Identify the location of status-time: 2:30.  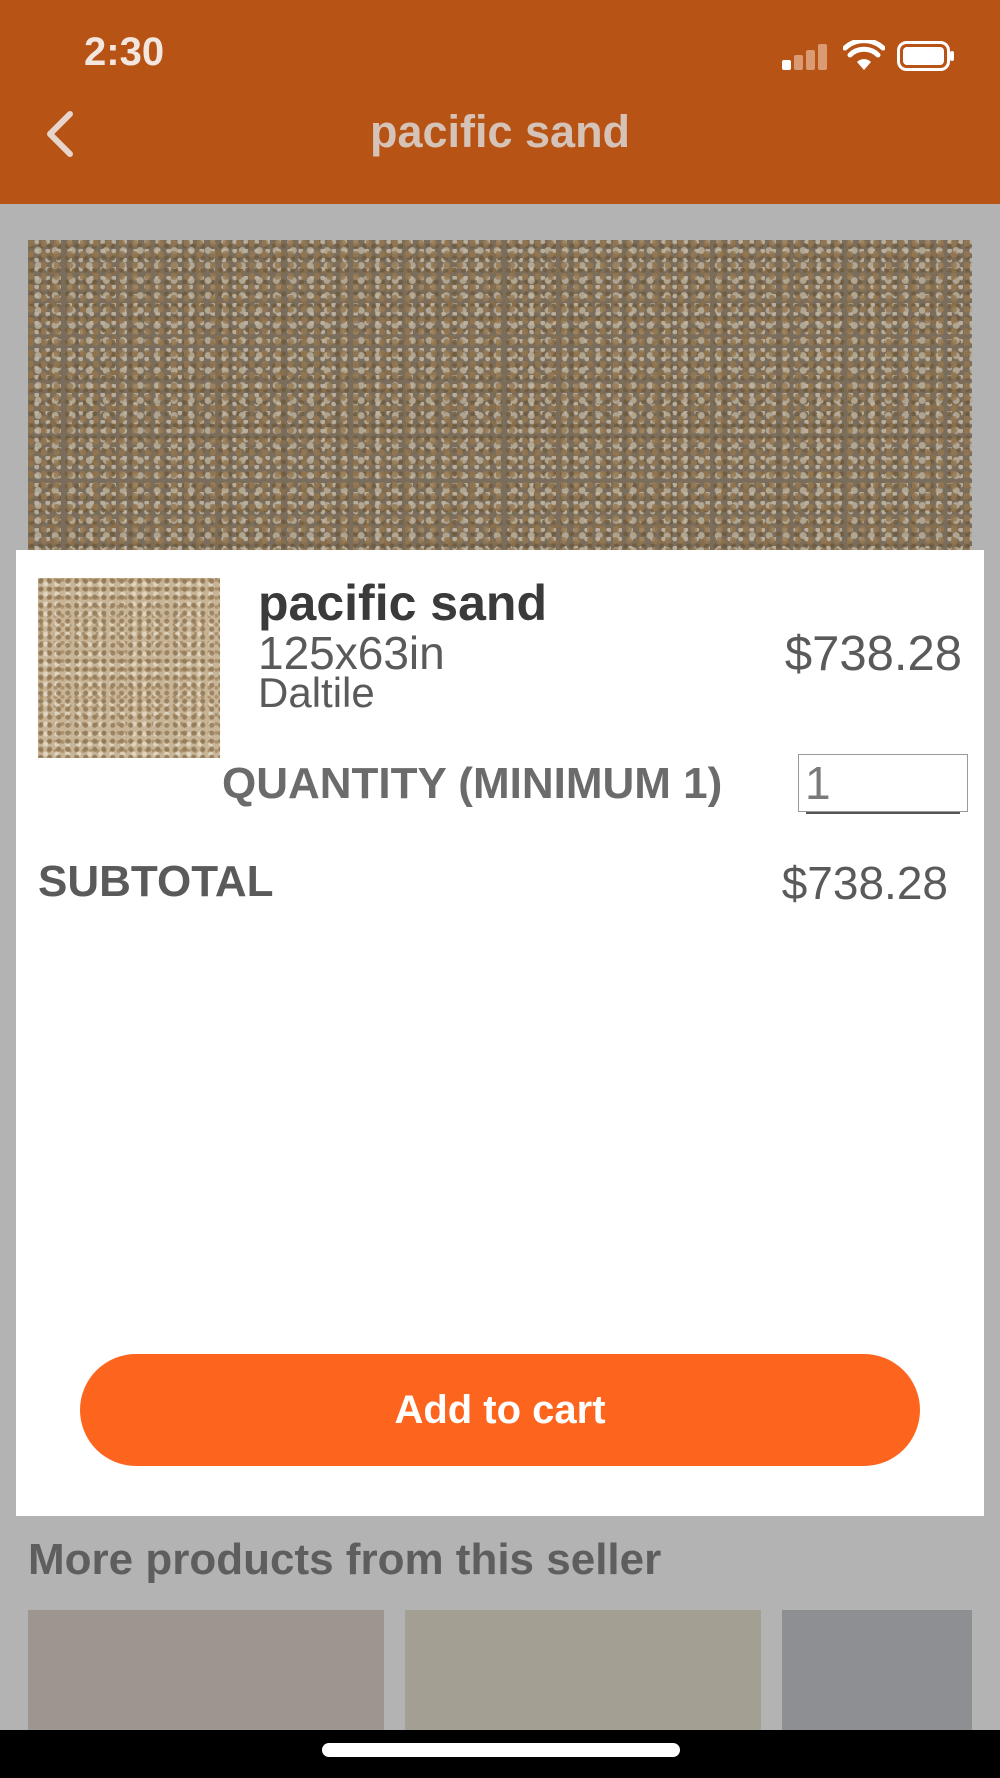
(124, 52).